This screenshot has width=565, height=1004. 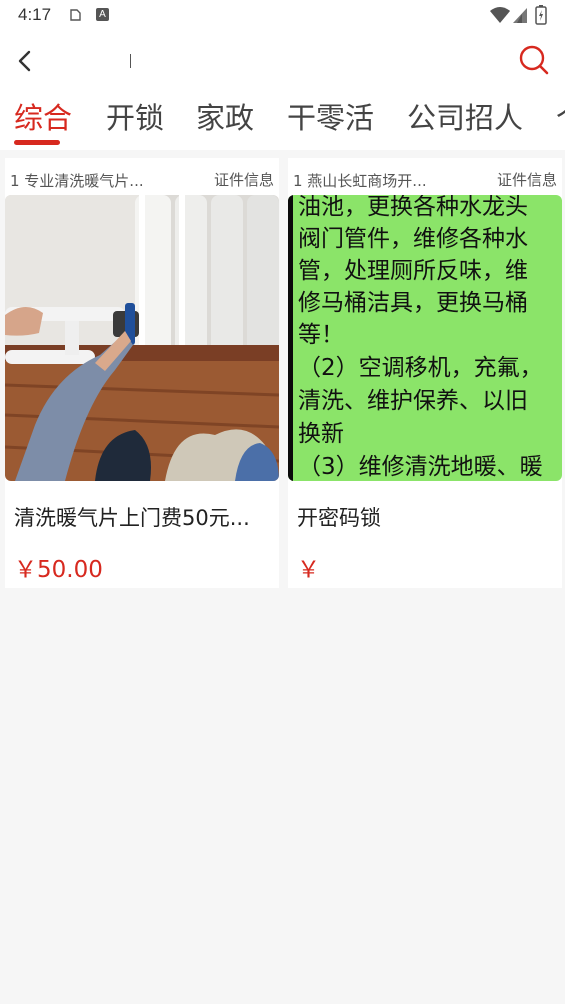 What do you see at coordinates (560, 118) in the screenshot?
I see `tab-overflow: 个` at bounding box center [560, 118].